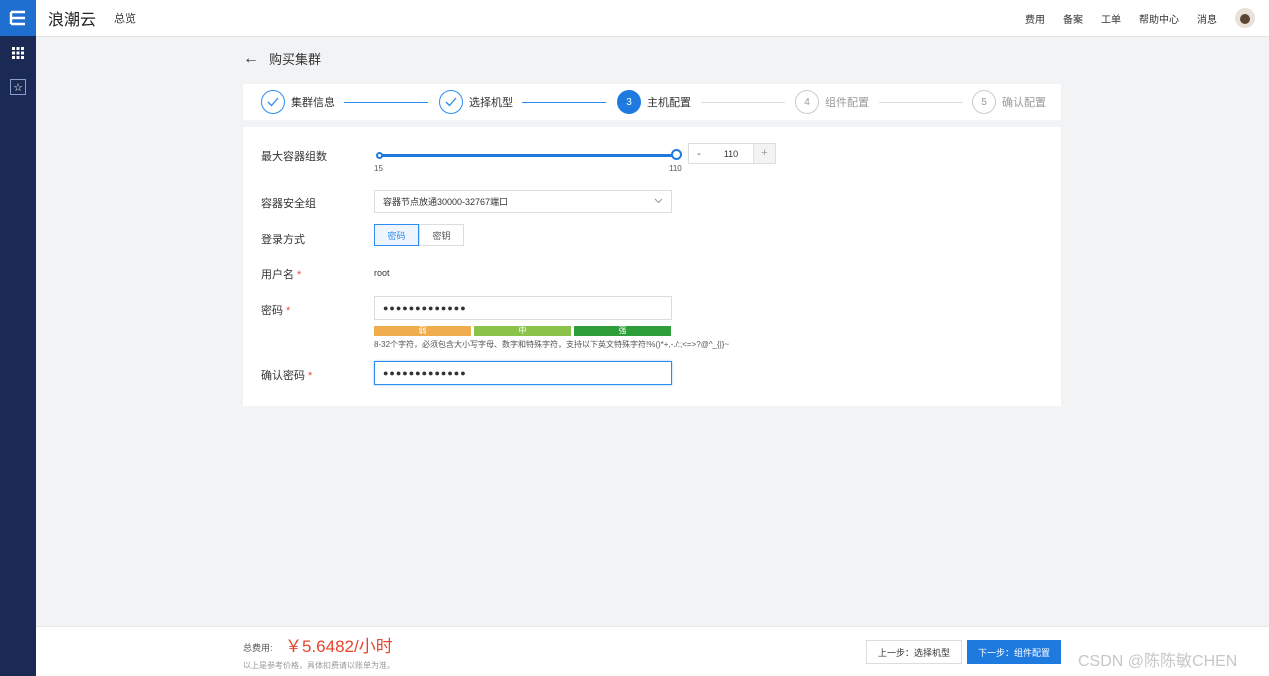  Describe the element at coordinates (378, 168) in the screenshot. I see `slider-min-tick: 15` at that location.